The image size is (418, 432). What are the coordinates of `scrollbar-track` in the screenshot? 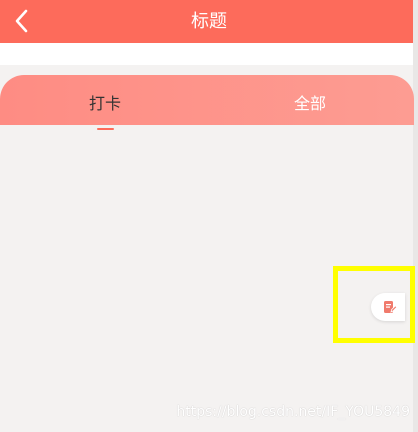 It's located at (415, 216).